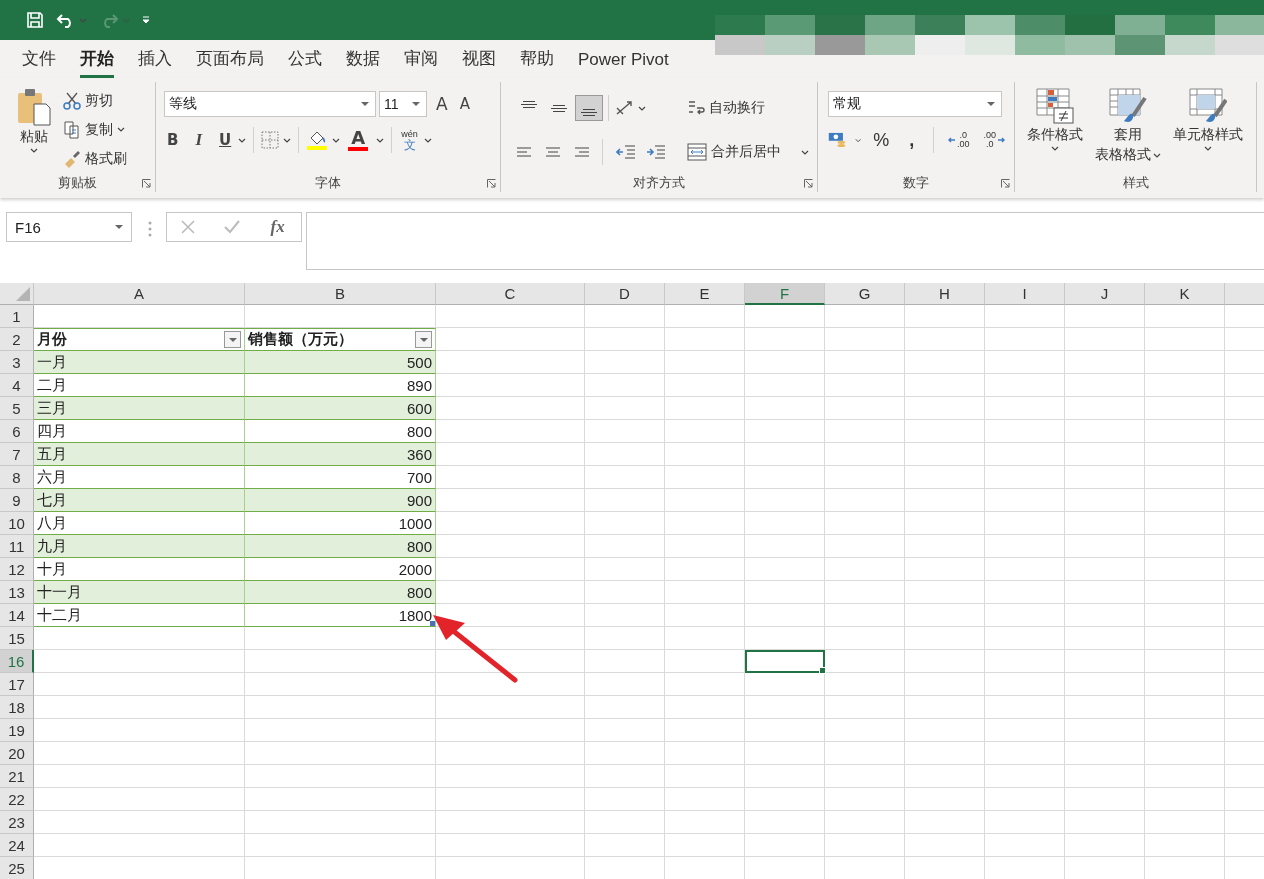 This screenshot has width=1264, height=879. What do you see at coordinates (17, 638) in the screenshot?
I see `row-header: 15` at bounding box center [17, 638].